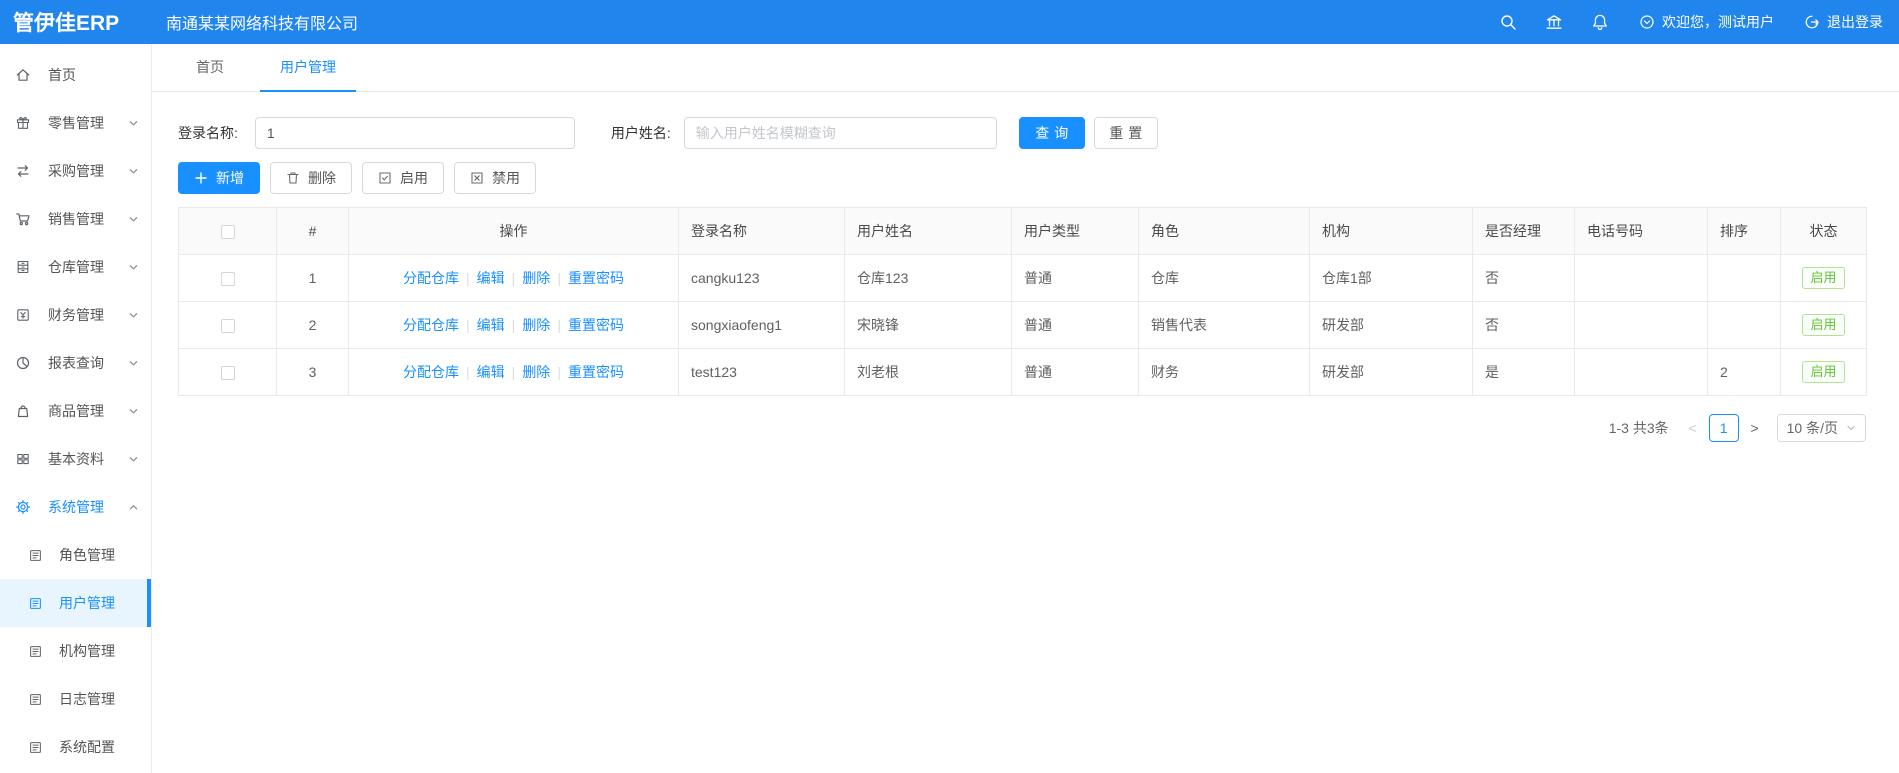 Image resolution: width=1899 pixels, height=773 pixels. What do you see at coordinates (311, 178) in the screenshot?
I see `delete-button: 删除` at bounding box center [311, 178].